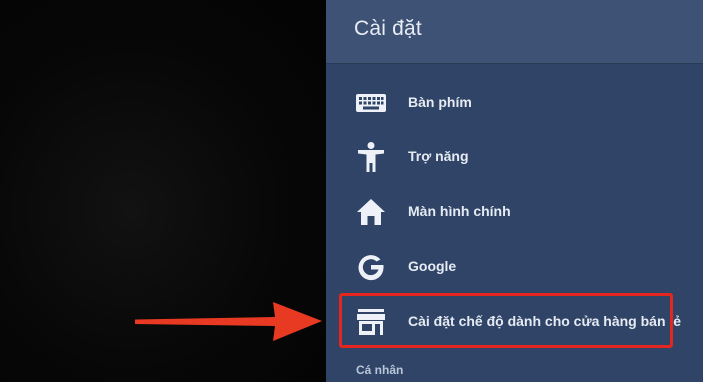  Describe the element at coordinates (438, 156) in the screenshot. I see `menu-label-accessibility: Trợ năng` at that location.